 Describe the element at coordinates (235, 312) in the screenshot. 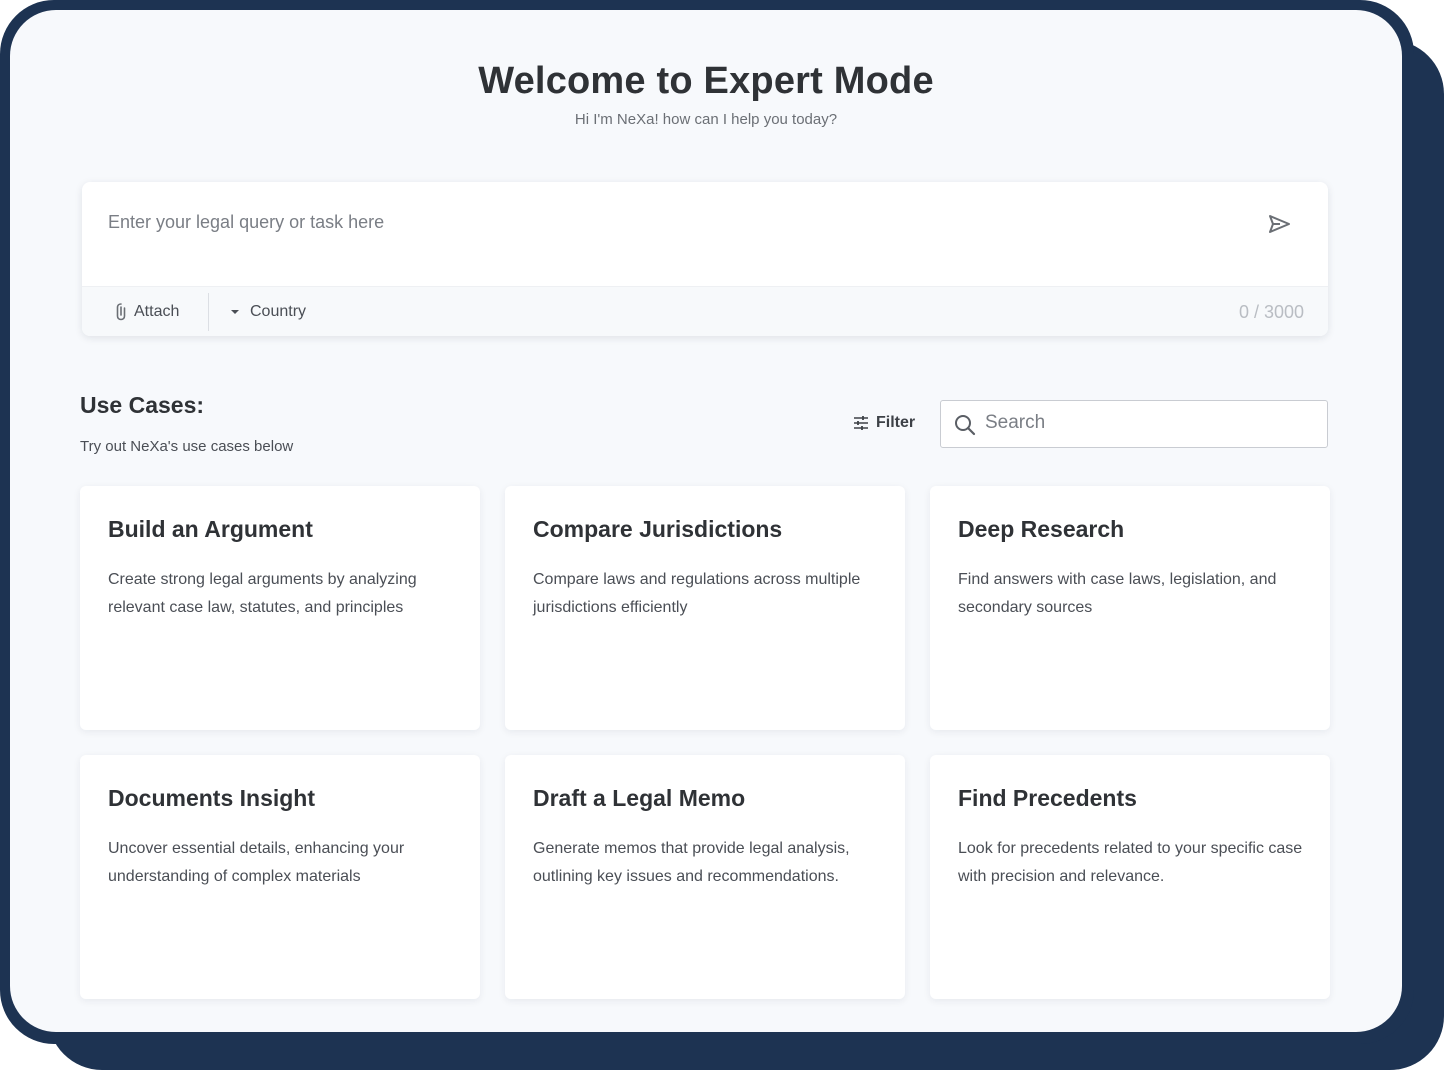

I see `caret-down-icon` at that location.